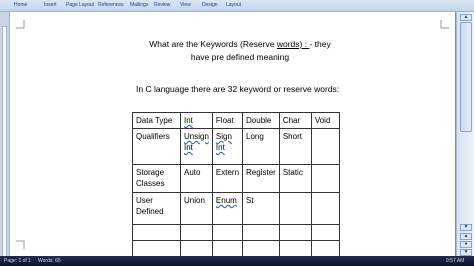  Describe the element at coordinates (223, 142) in the screenshot. I see `cell-text: Sign Int` at that location.